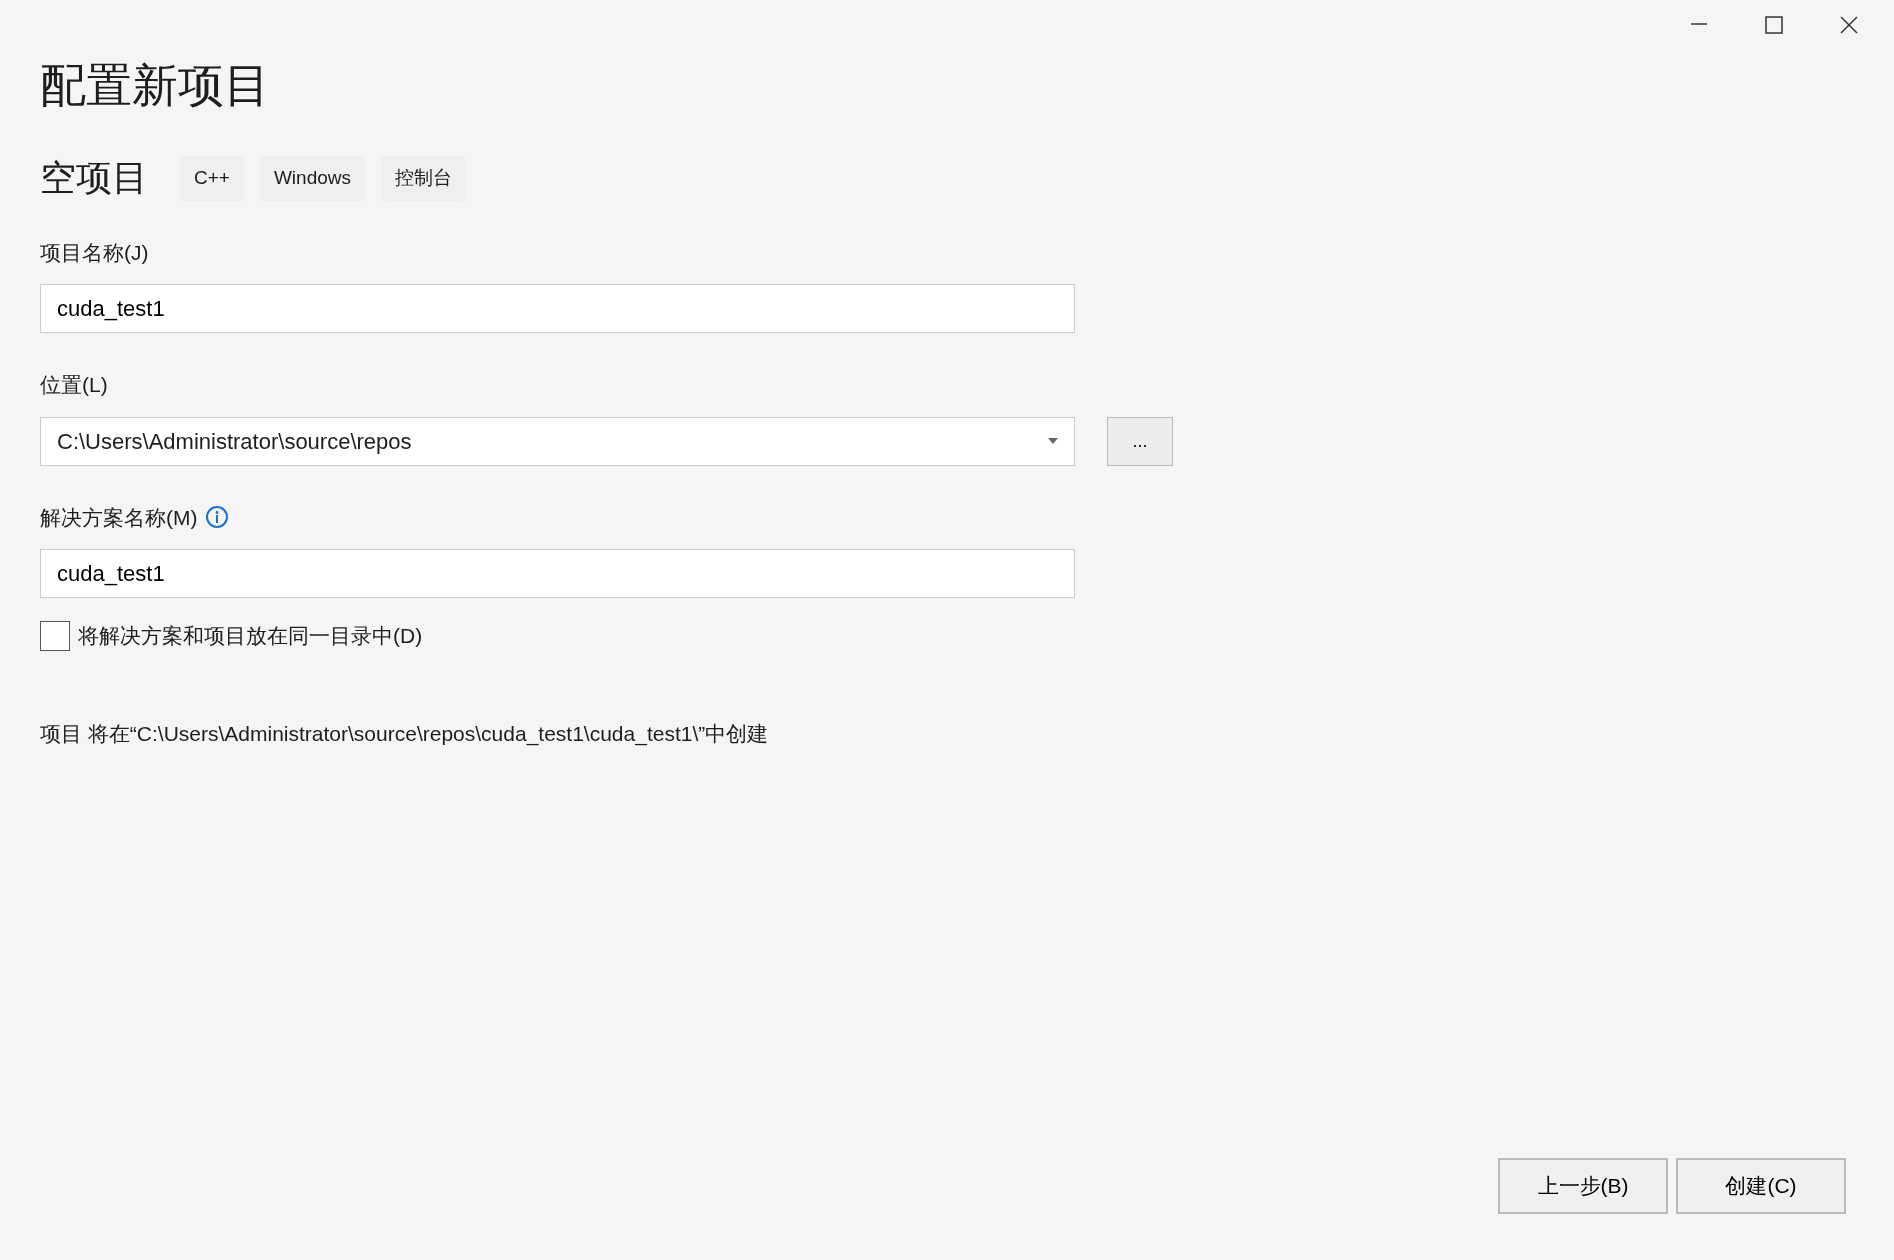  Describe the element at coordinates (423, 178) in the screenshot. I see `tag: 控制台` at that location.